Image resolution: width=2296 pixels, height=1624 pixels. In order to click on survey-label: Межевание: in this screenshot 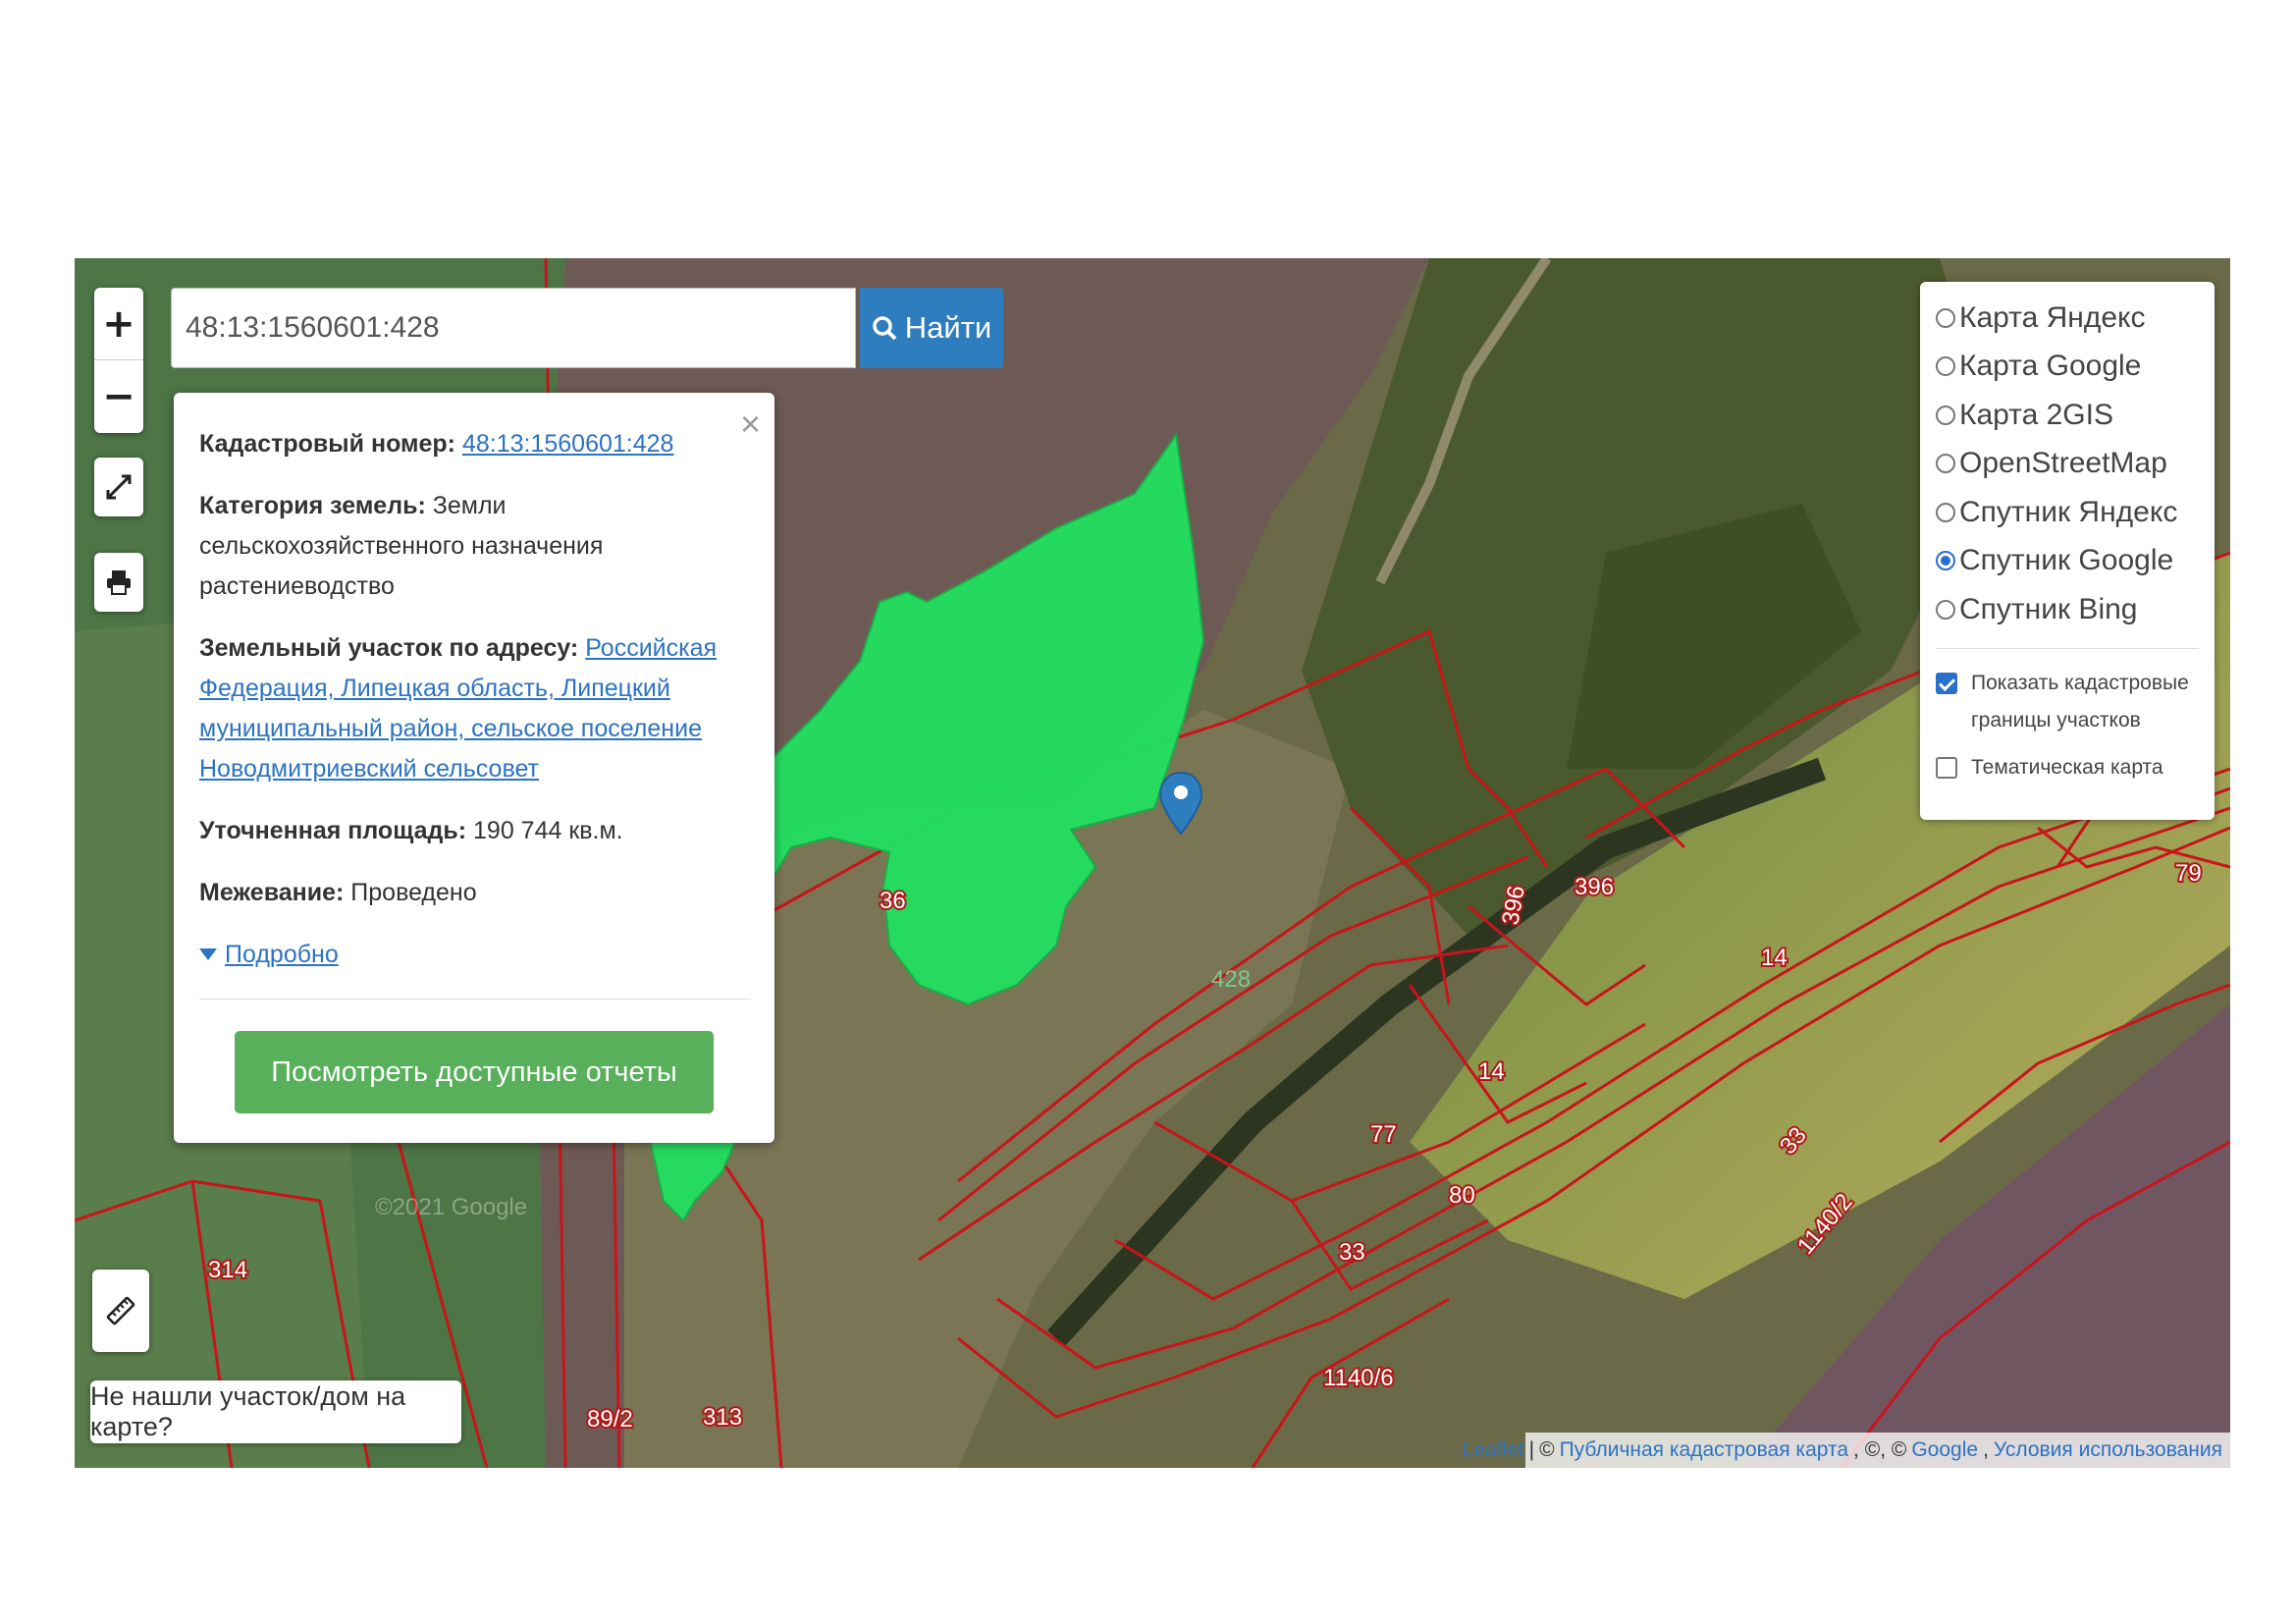, I will do `click(272, 892)`.